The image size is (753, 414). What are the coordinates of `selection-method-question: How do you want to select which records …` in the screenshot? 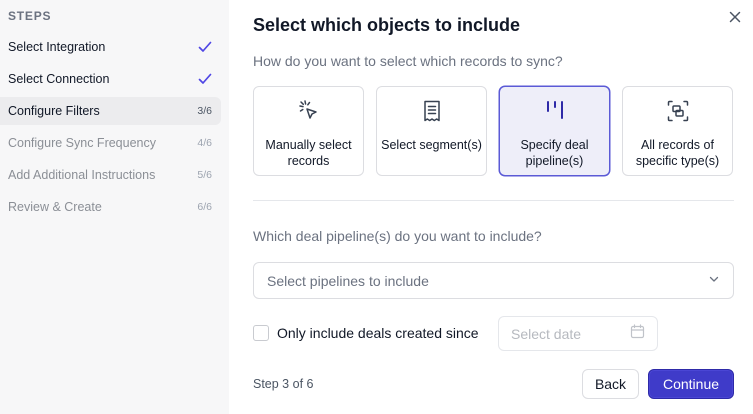 It's located at (408, 61).